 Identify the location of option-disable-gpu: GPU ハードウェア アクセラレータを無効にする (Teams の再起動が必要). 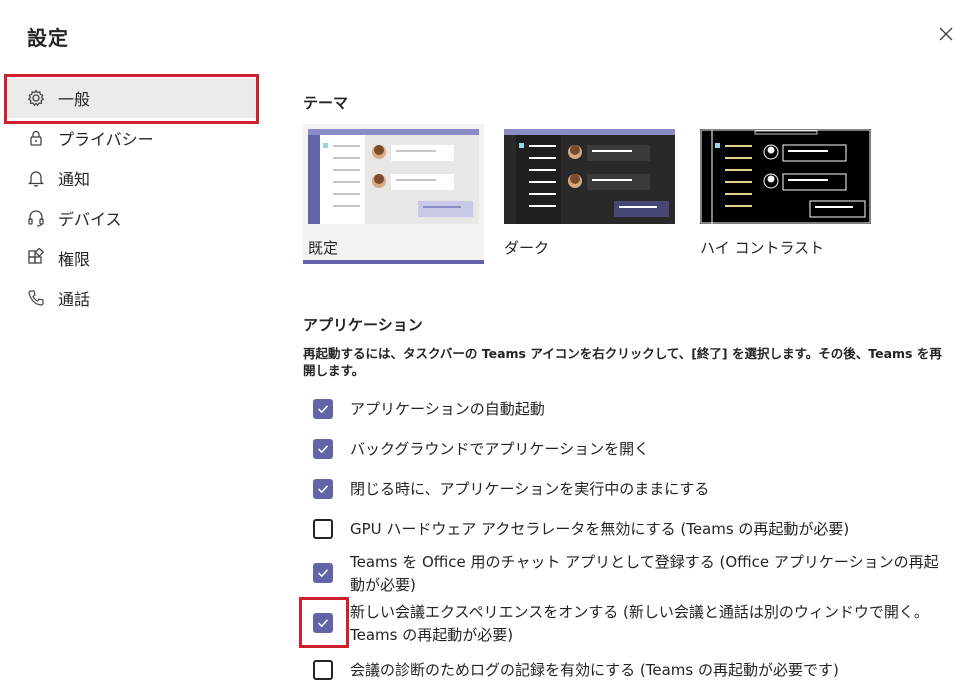
(631, 529).